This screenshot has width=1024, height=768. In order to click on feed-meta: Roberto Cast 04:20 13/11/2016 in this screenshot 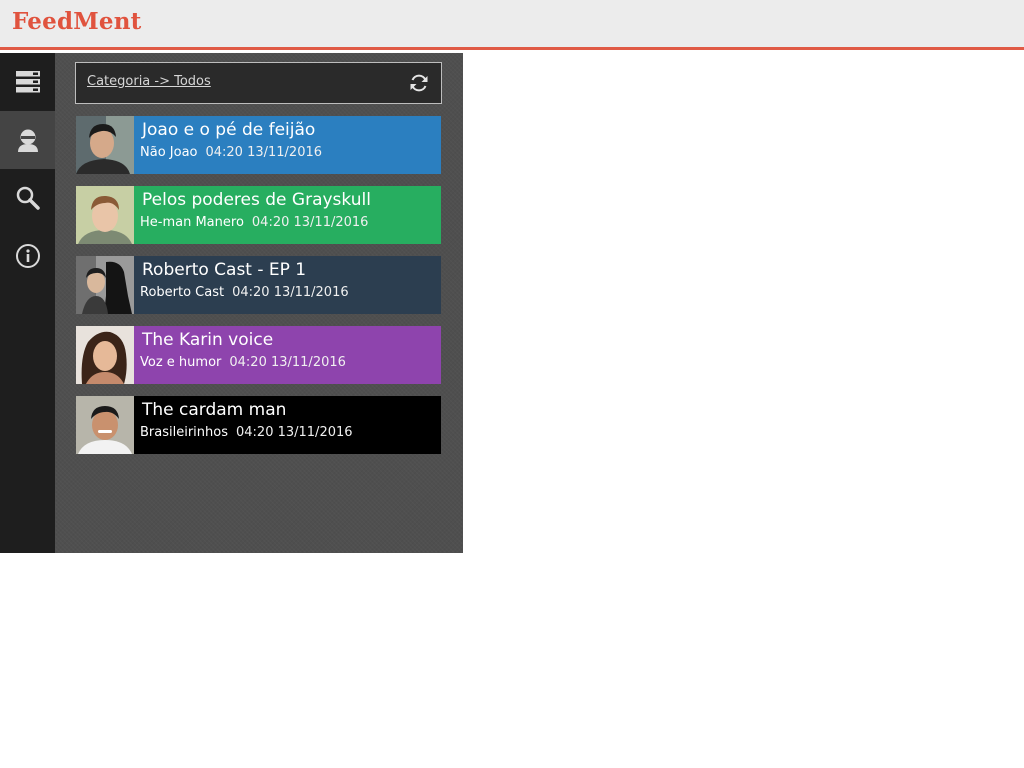, I will do `click(244, 292)`.